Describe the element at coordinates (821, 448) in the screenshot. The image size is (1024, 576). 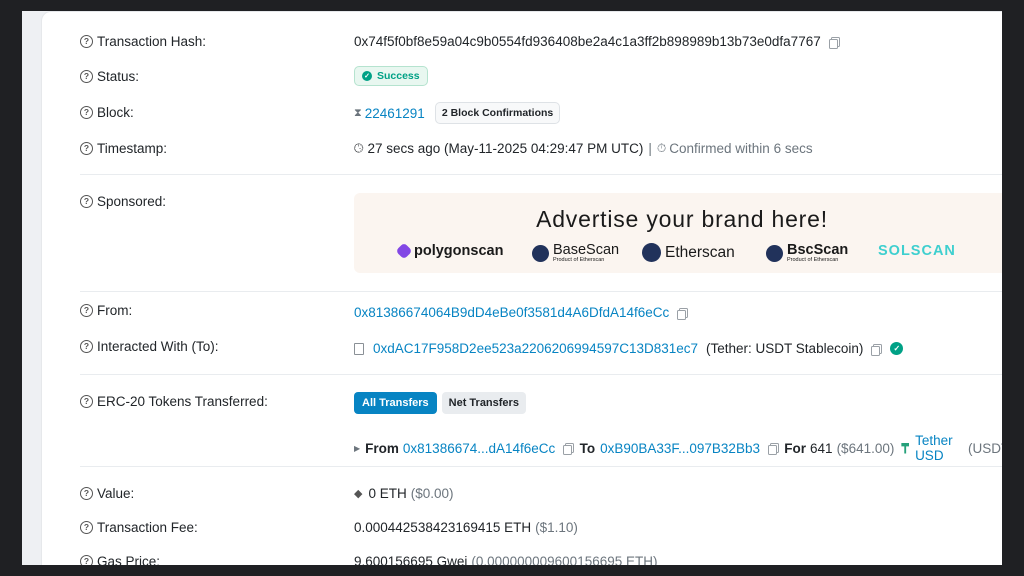
I see `transfer-amount: 641` at that location.